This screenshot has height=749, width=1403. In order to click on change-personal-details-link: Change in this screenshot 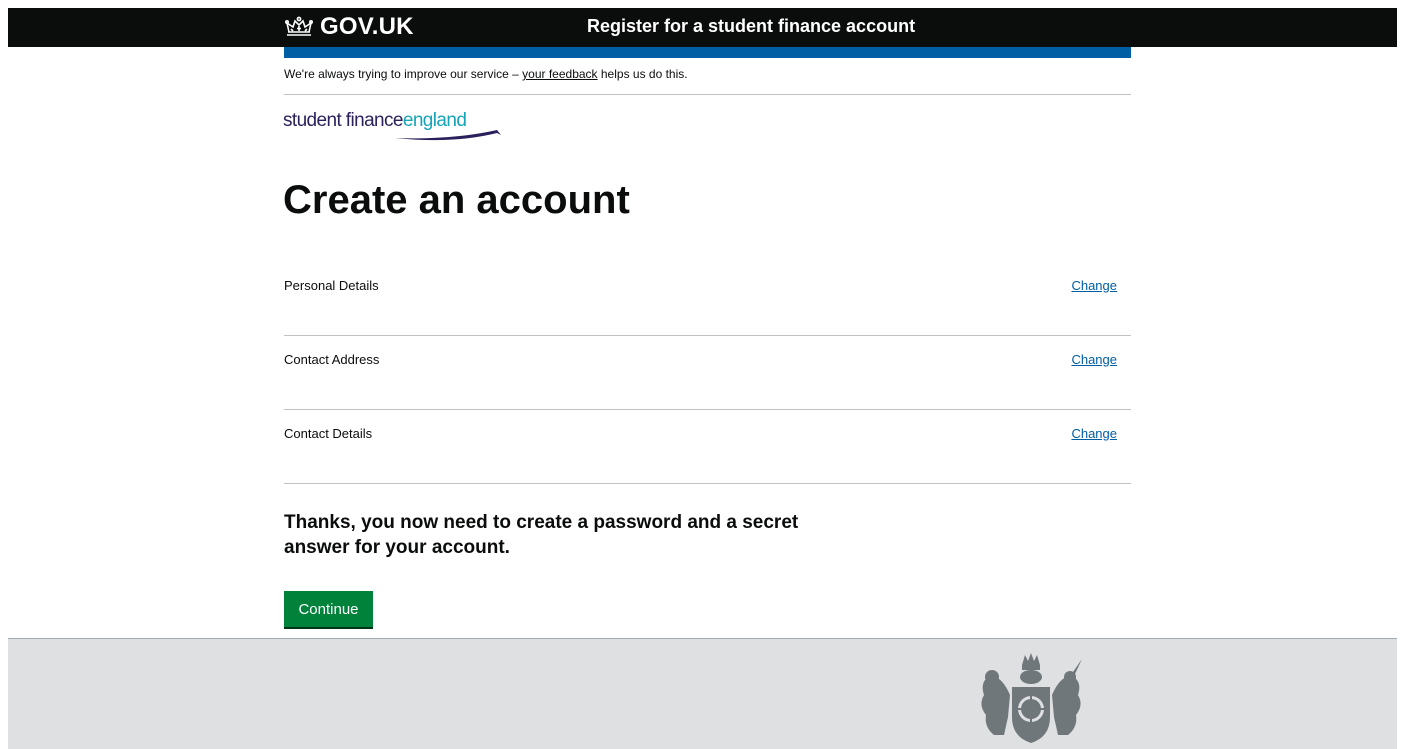, I will do `click(1094, 285)`.